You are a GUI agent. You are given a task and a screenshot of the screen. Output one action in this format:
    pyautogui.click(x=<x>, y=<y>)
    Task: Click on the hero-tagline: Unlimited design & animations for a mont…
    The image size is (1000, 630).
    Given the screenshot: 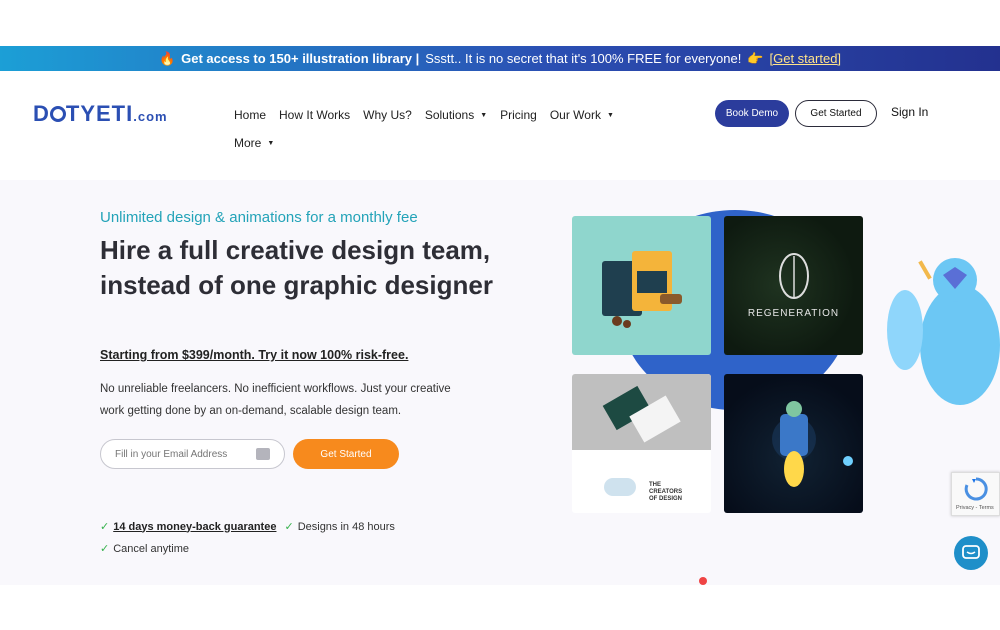 What is the action you would take?
    pyautogui.click(x=259, y=217)
    